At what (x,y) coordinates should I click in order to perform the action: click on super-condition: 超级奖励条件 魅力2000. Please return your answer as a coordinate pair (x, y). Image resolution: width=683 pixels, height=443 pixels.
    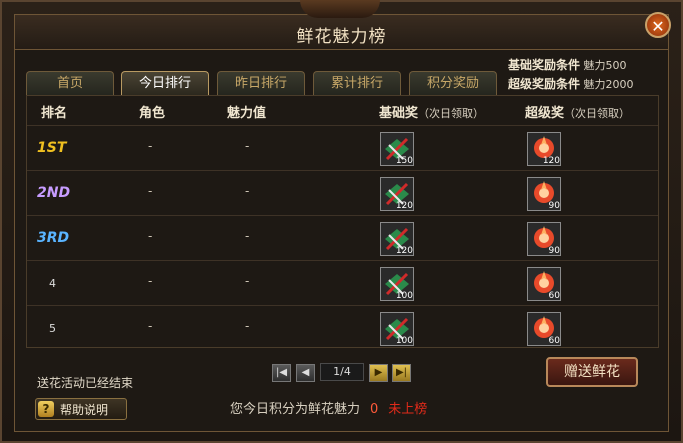
    Looking at the image, I should click on (571, 83).